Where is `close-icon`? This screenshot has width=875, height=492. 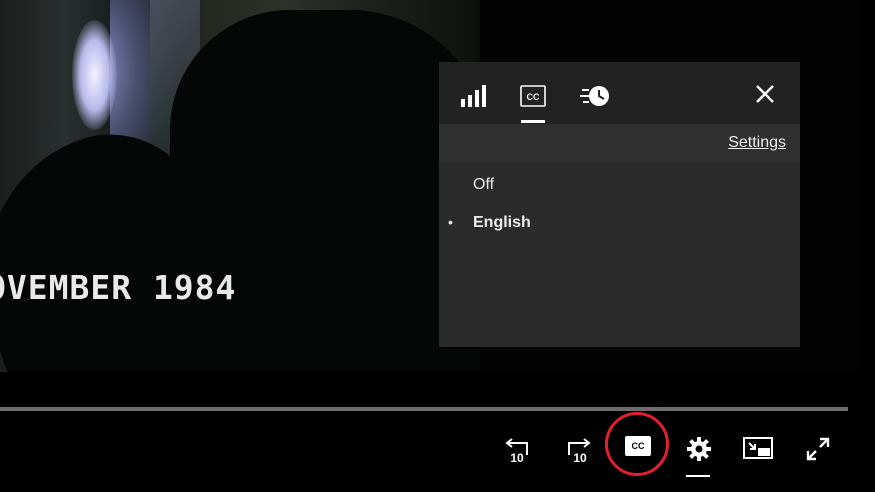
close-icon is located at coordinates (765, 94).